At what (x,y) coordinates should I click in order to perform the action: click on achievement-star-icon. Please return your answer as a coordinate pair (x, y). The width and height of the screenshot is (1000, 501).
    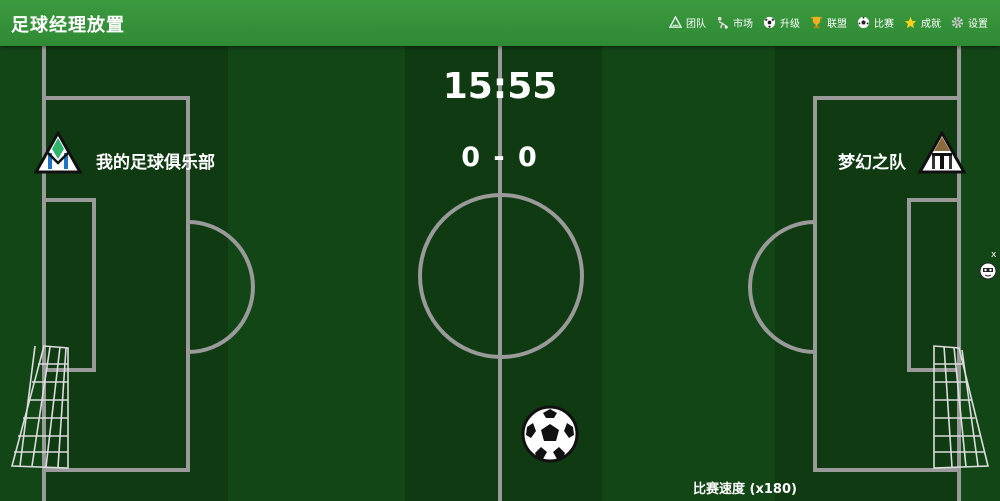
    Looking at the image, I should click on (910, 22).